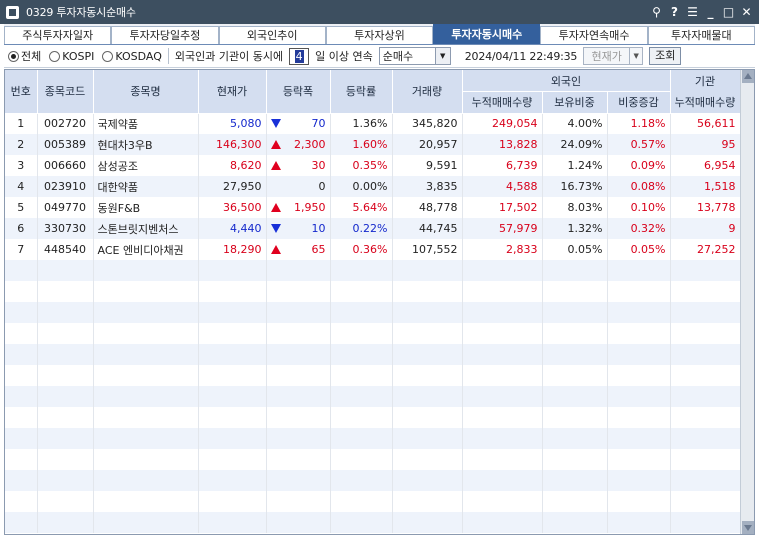 This screenshot has height=537, width=759. Describe the element at coordinates (487, 34) in the screenshot. I see `tab-simultaneous-buy: 투자자동시매수` at that location.